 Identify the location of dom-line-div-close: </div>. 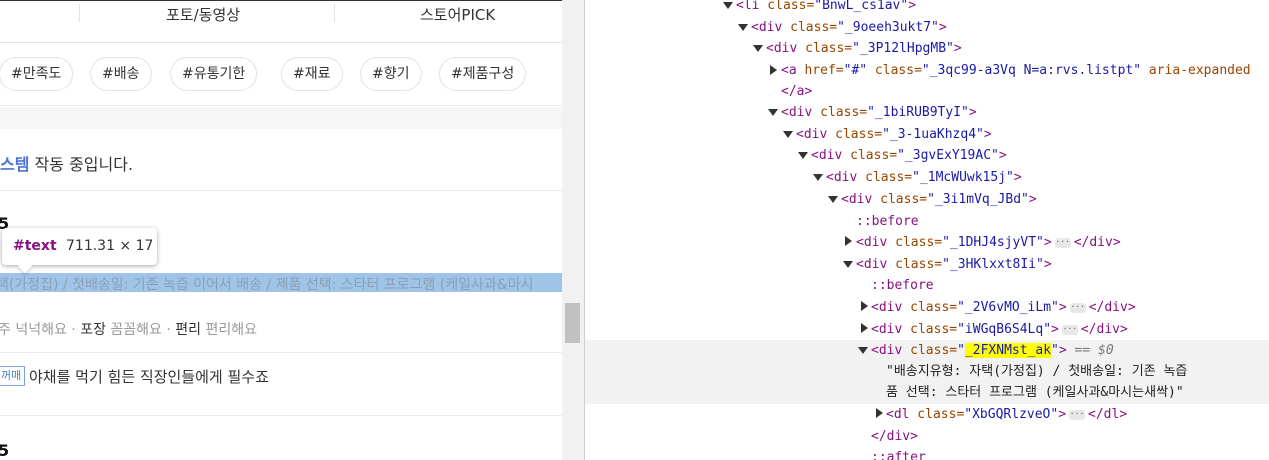
(894, 436).